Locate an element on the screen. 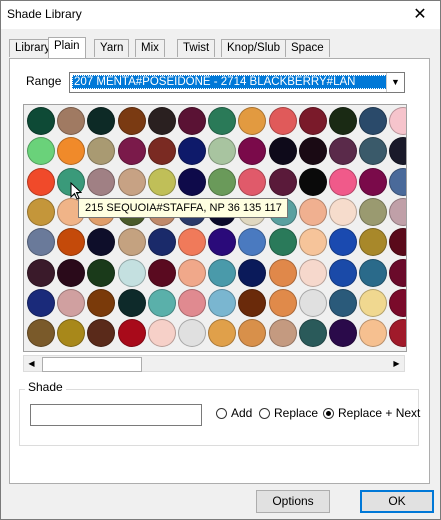 The image size is (441, 520). scroll-left-icon: ◀ is located at coordinates (31, 363).